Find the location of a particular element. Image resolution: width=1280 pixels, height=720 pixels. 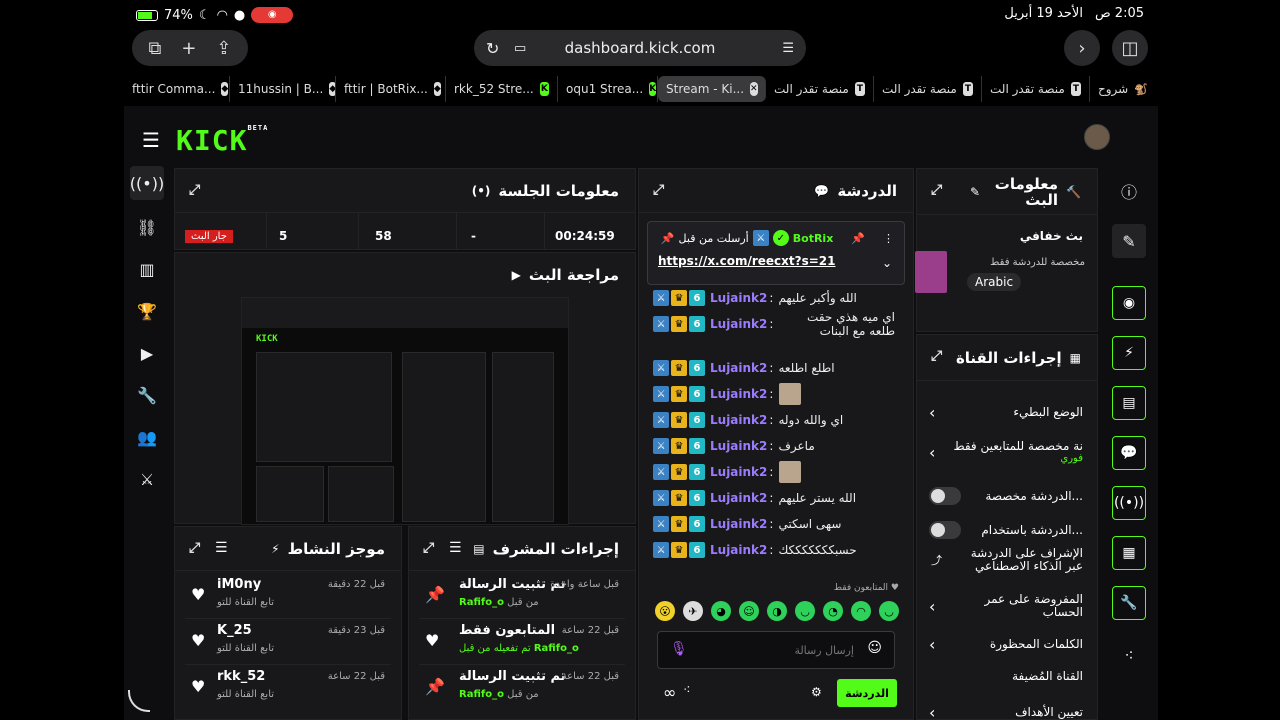

channel-action-item: تعيين الأهداف › is located at coordinates (1007, 708).